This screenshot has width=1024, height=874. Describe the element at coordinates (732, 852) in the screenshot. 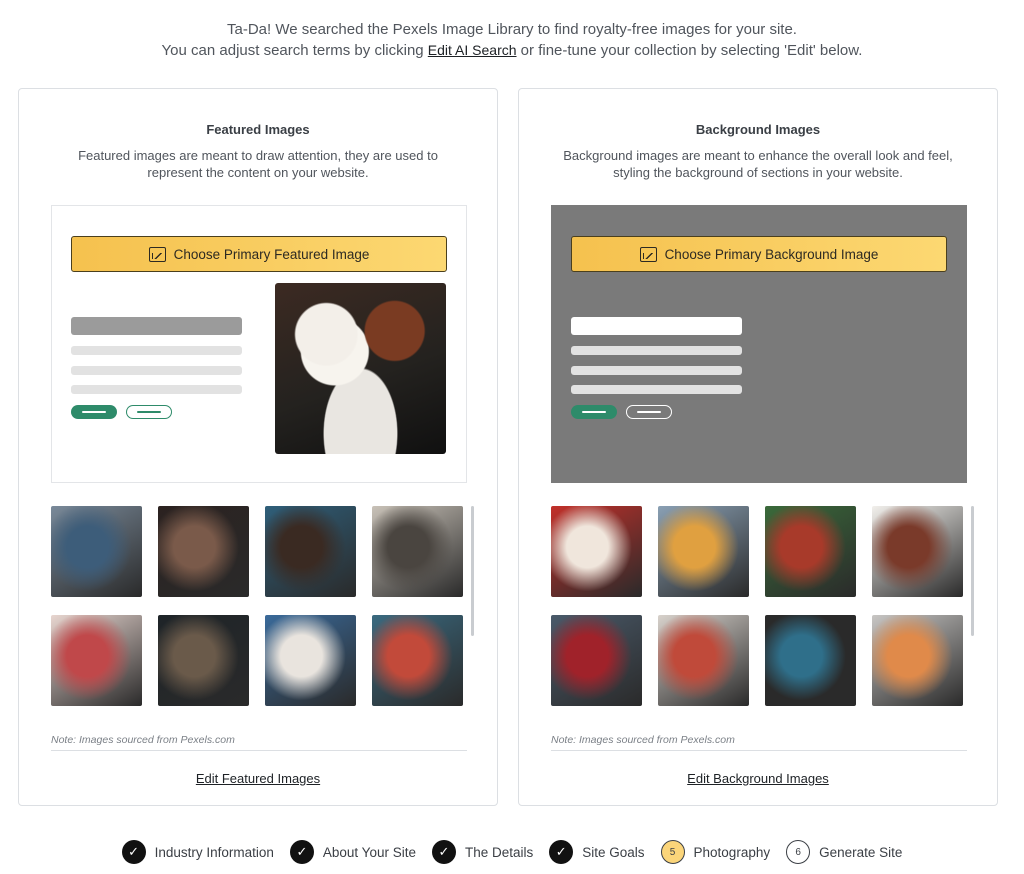

I see `step-label: Photography` at that location.